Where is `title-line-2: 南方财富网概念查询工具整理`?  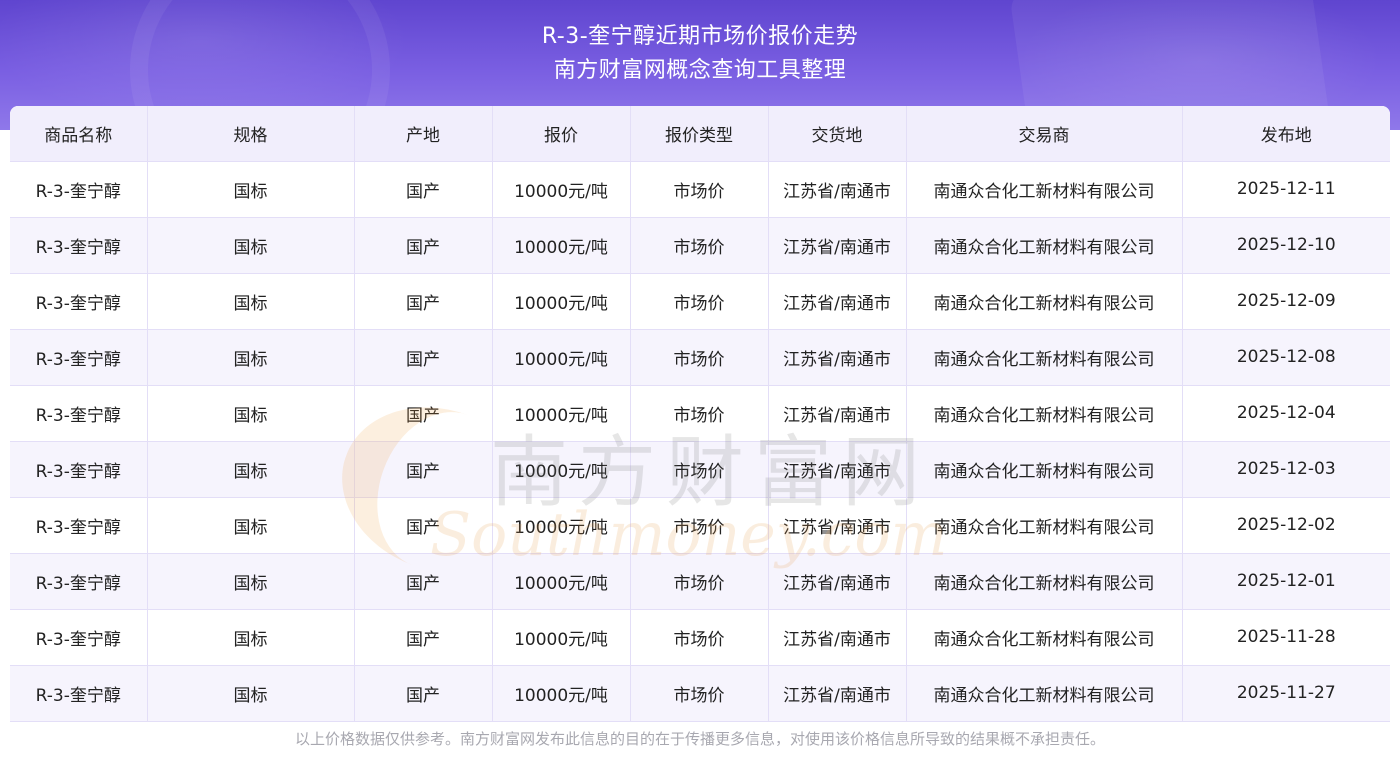 title-line-2: 南方财富网概念查询工具整理 is located at coordinates (700, 70).